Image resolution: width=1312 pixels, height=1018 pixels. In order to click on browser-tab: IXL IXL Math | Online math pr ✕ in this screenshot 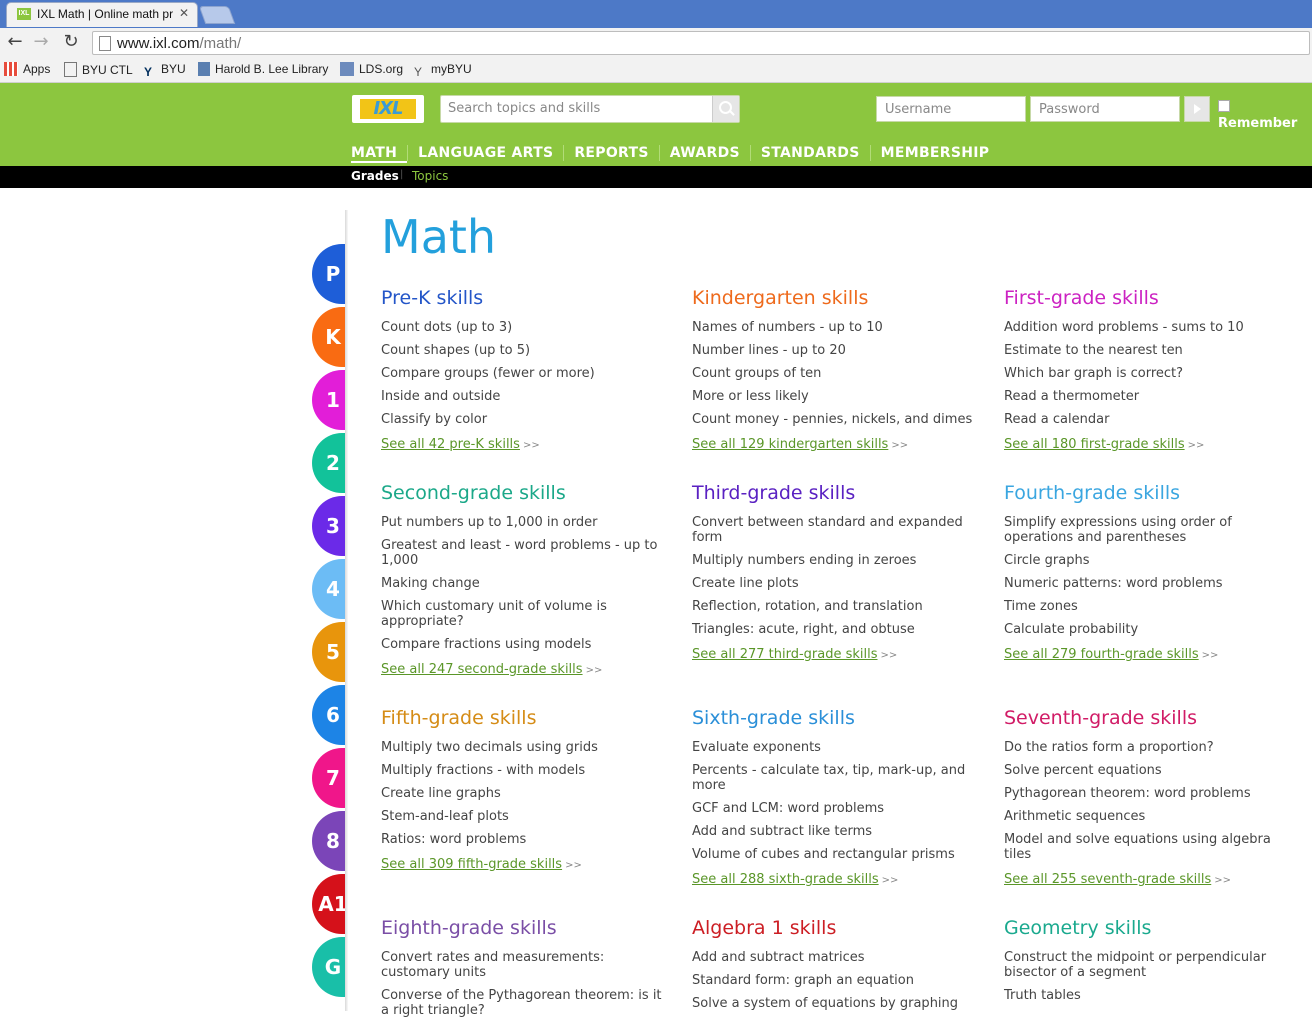, I will do `click(102, 14)`.